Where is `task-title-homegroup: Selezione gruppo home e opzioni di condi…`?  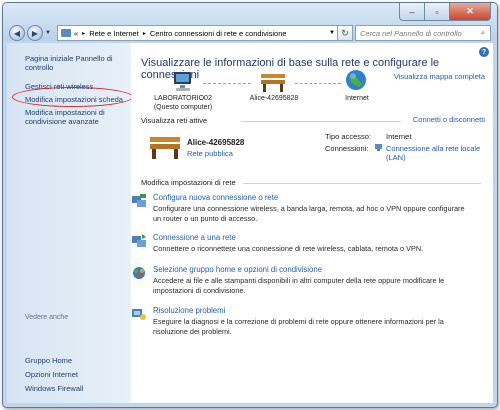 task-title-homegroup: Selezione gruppo home e opzioni di condi… is located at coordinates (313, 269).